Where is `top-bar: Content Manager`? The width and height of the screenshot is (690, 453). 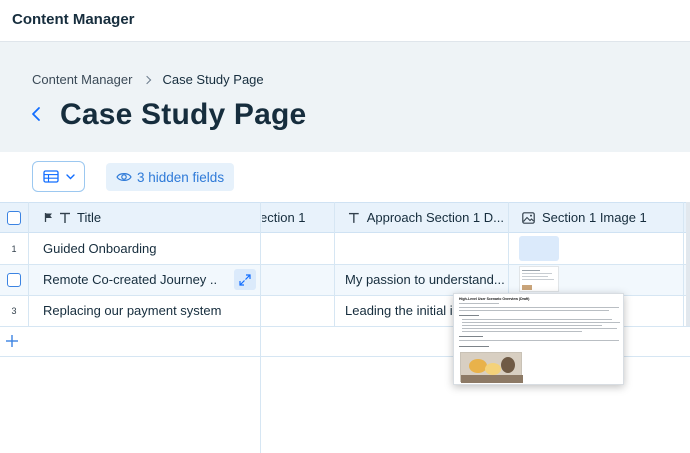 top-bar: Content Manager is located at coordinates (345, 21).